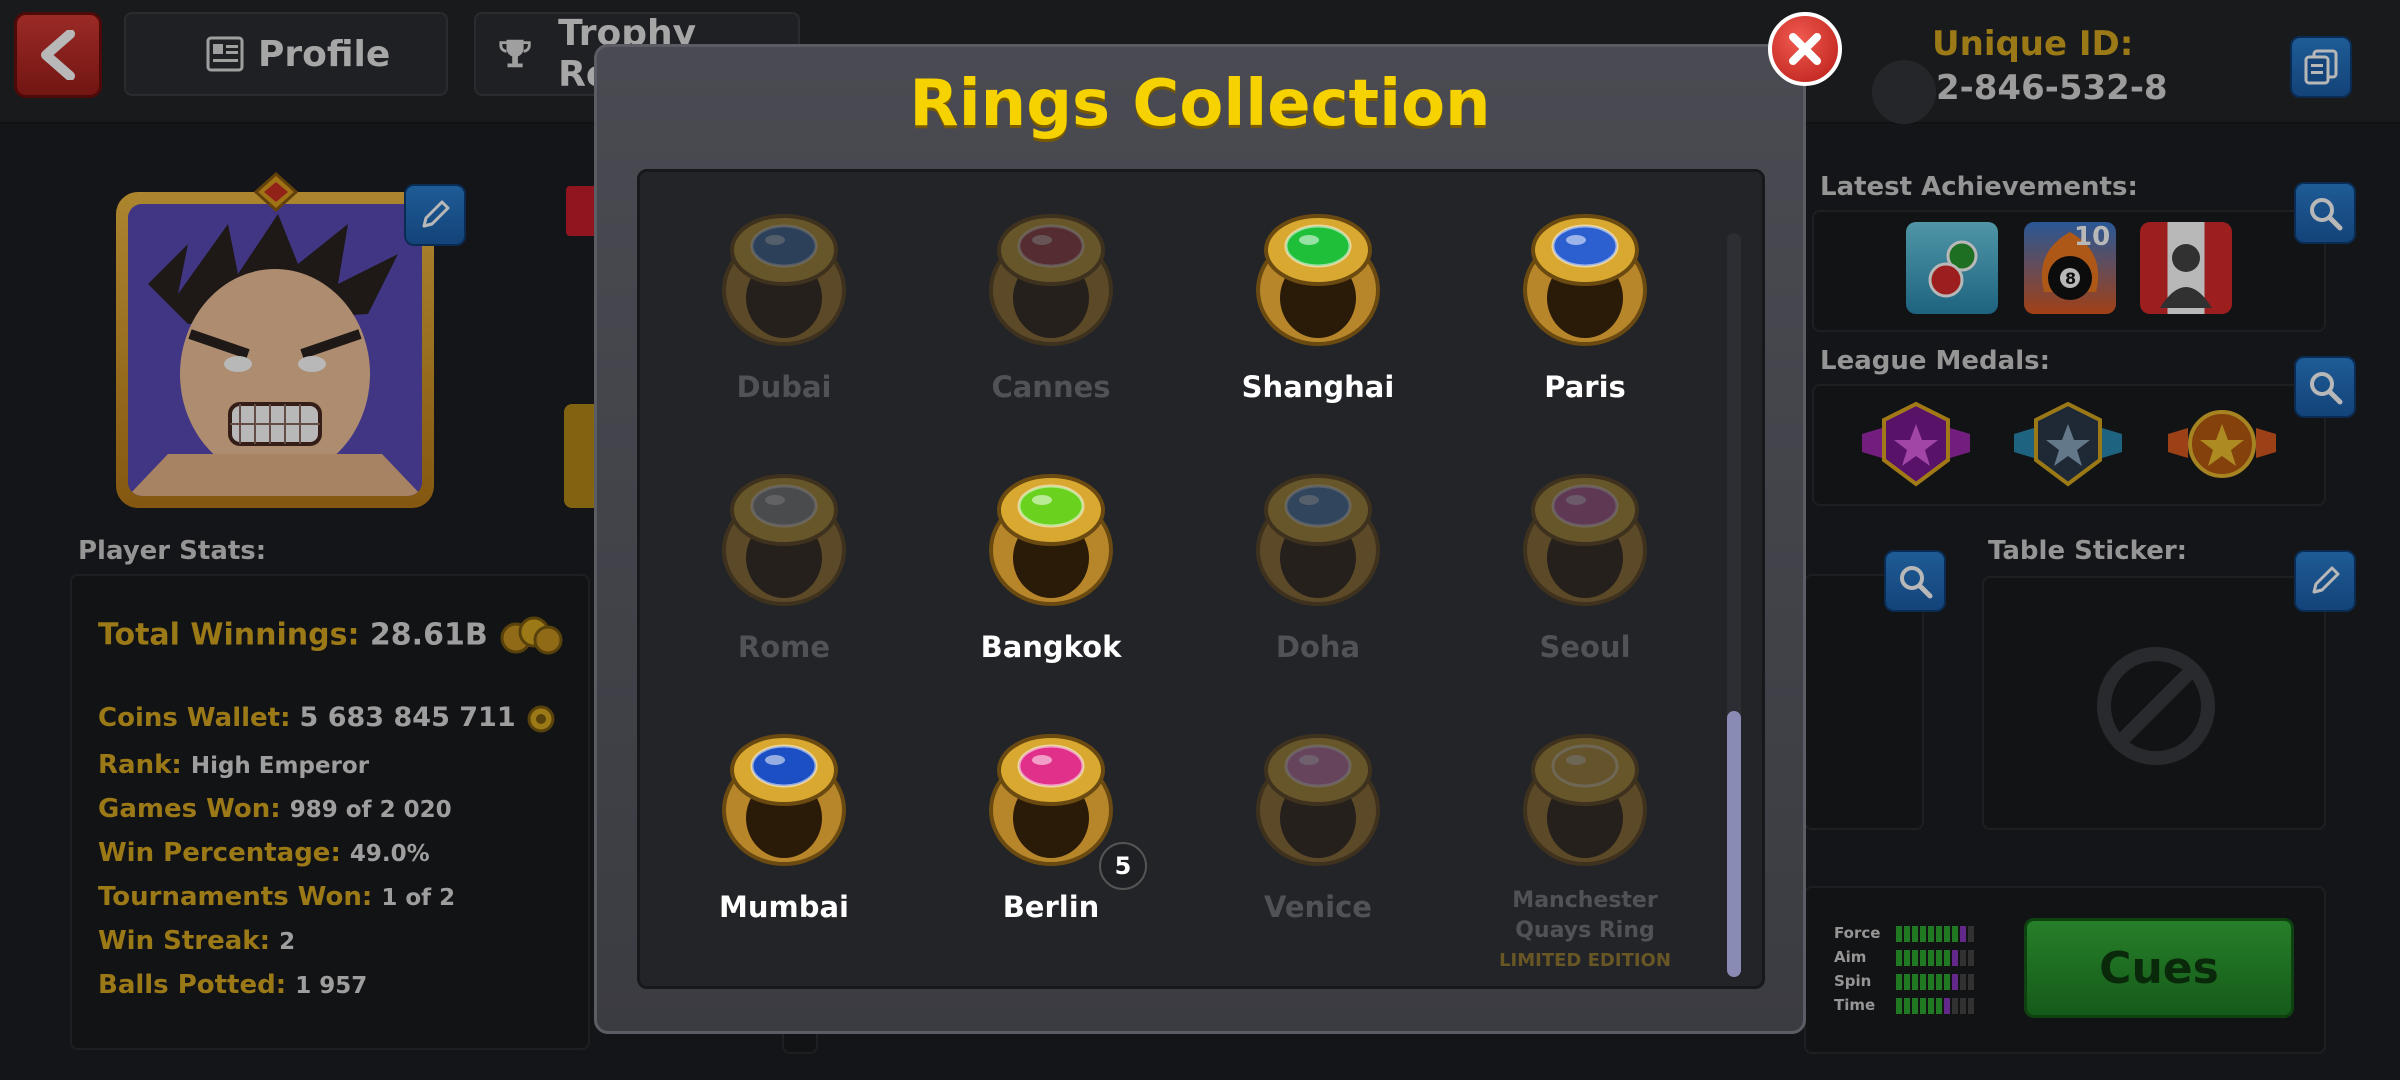  What do you see at coordinates (2068, 445) in the screenshot?
I see `silver-medal-icon` at bounding box center [2068, 445].